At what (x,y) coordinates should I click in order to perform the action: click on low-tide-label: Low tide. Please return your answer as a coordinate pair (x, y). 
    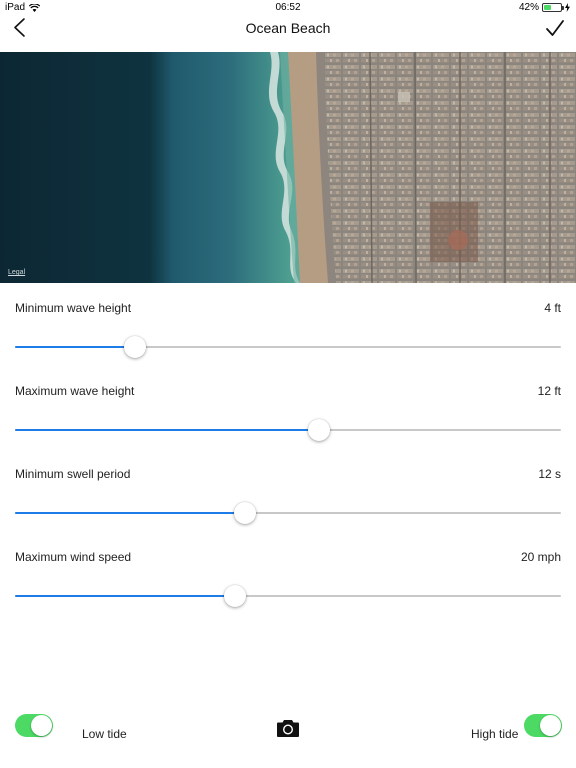
    Looking at the image, I should click on (104, 734).